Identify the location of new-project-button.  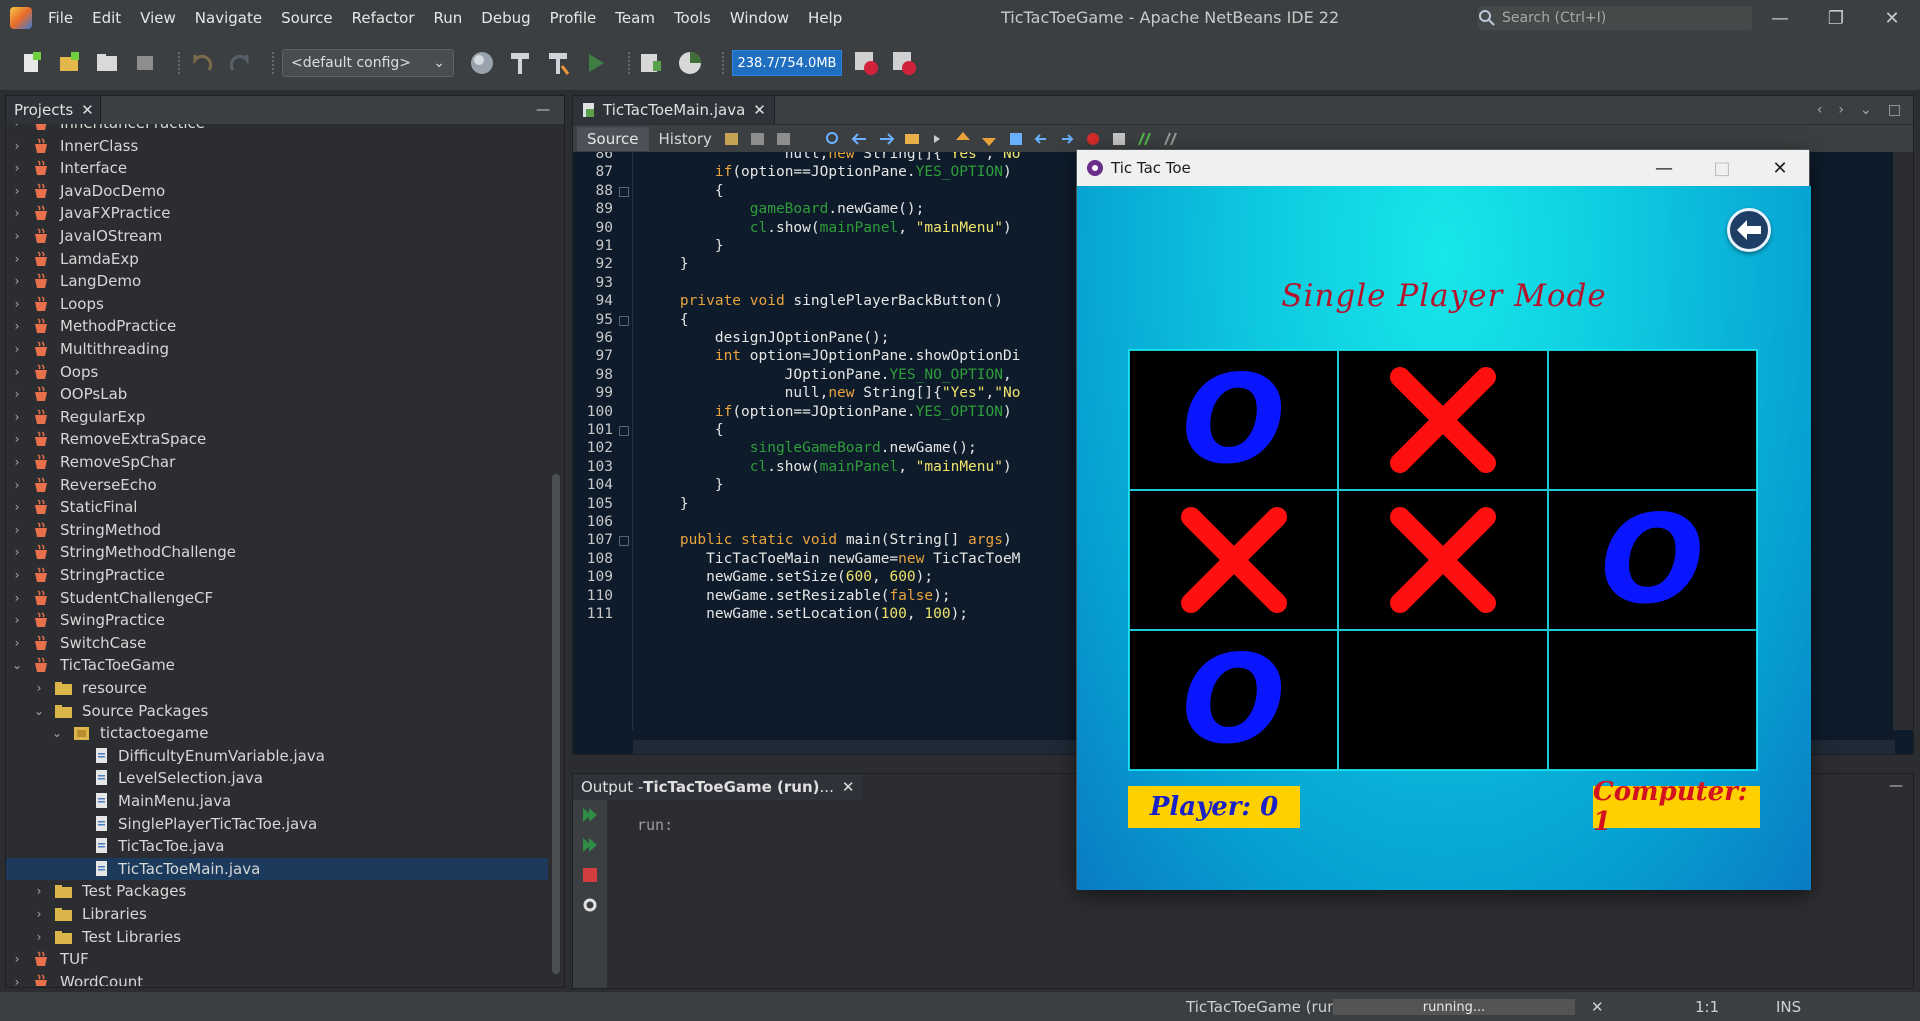
(70, 63).